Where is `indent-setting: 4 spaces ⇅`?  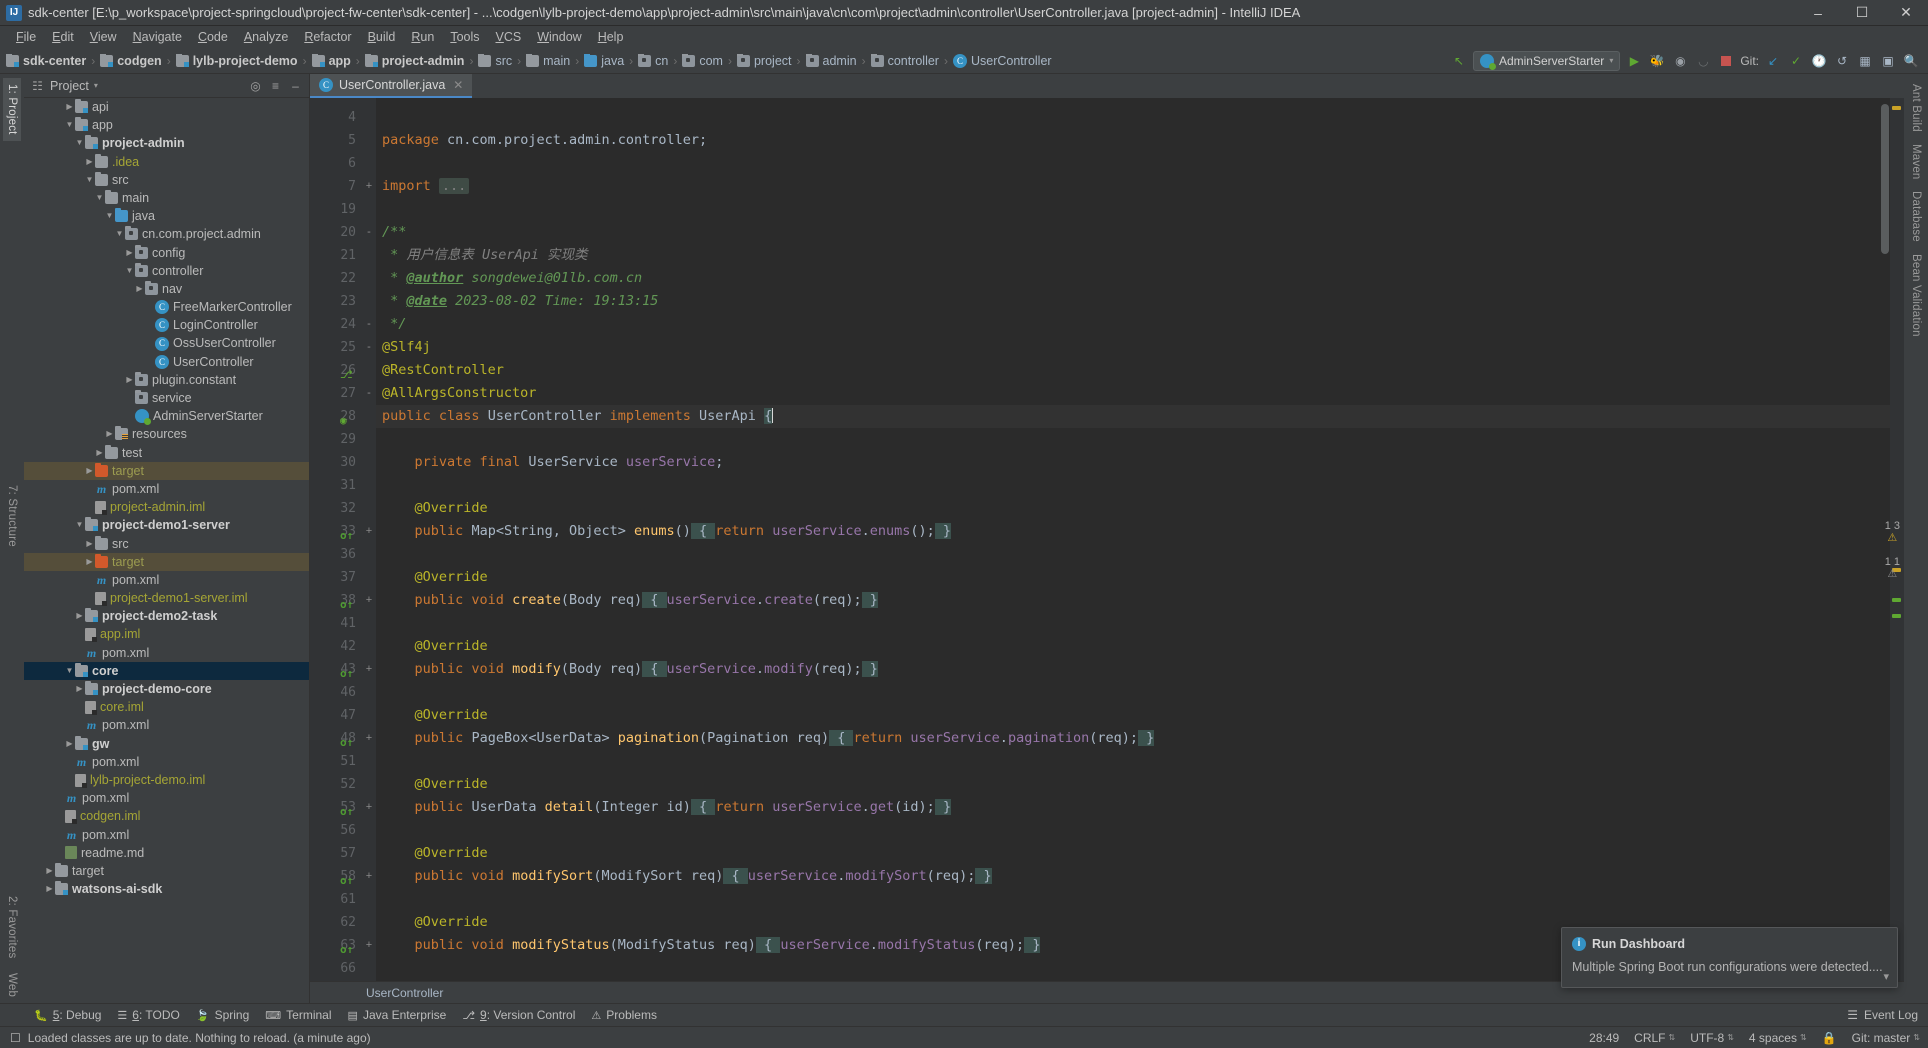 indent-setting: 4 spaces ⇅ is located at coordinates (1778, 1038).